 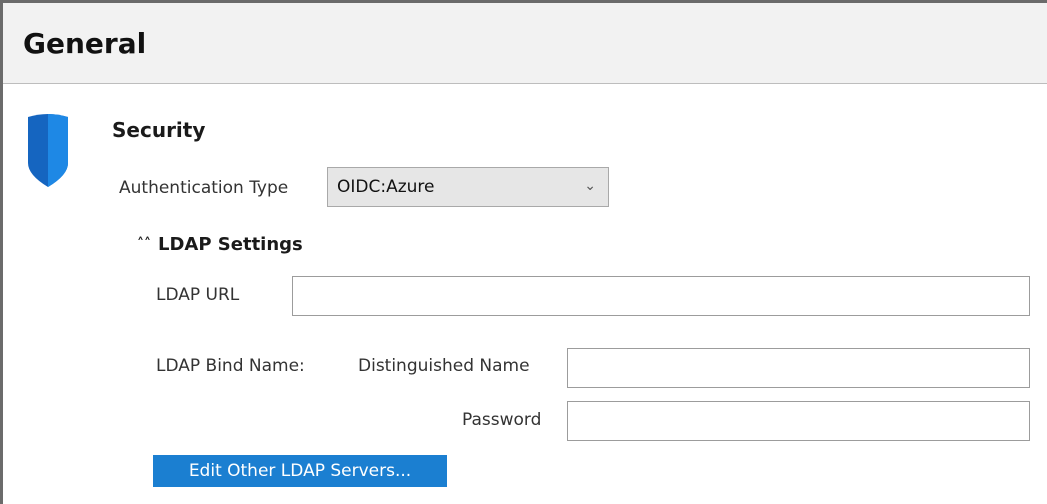 I want to click on section-title-security: Security, so click(x=159, y=130).